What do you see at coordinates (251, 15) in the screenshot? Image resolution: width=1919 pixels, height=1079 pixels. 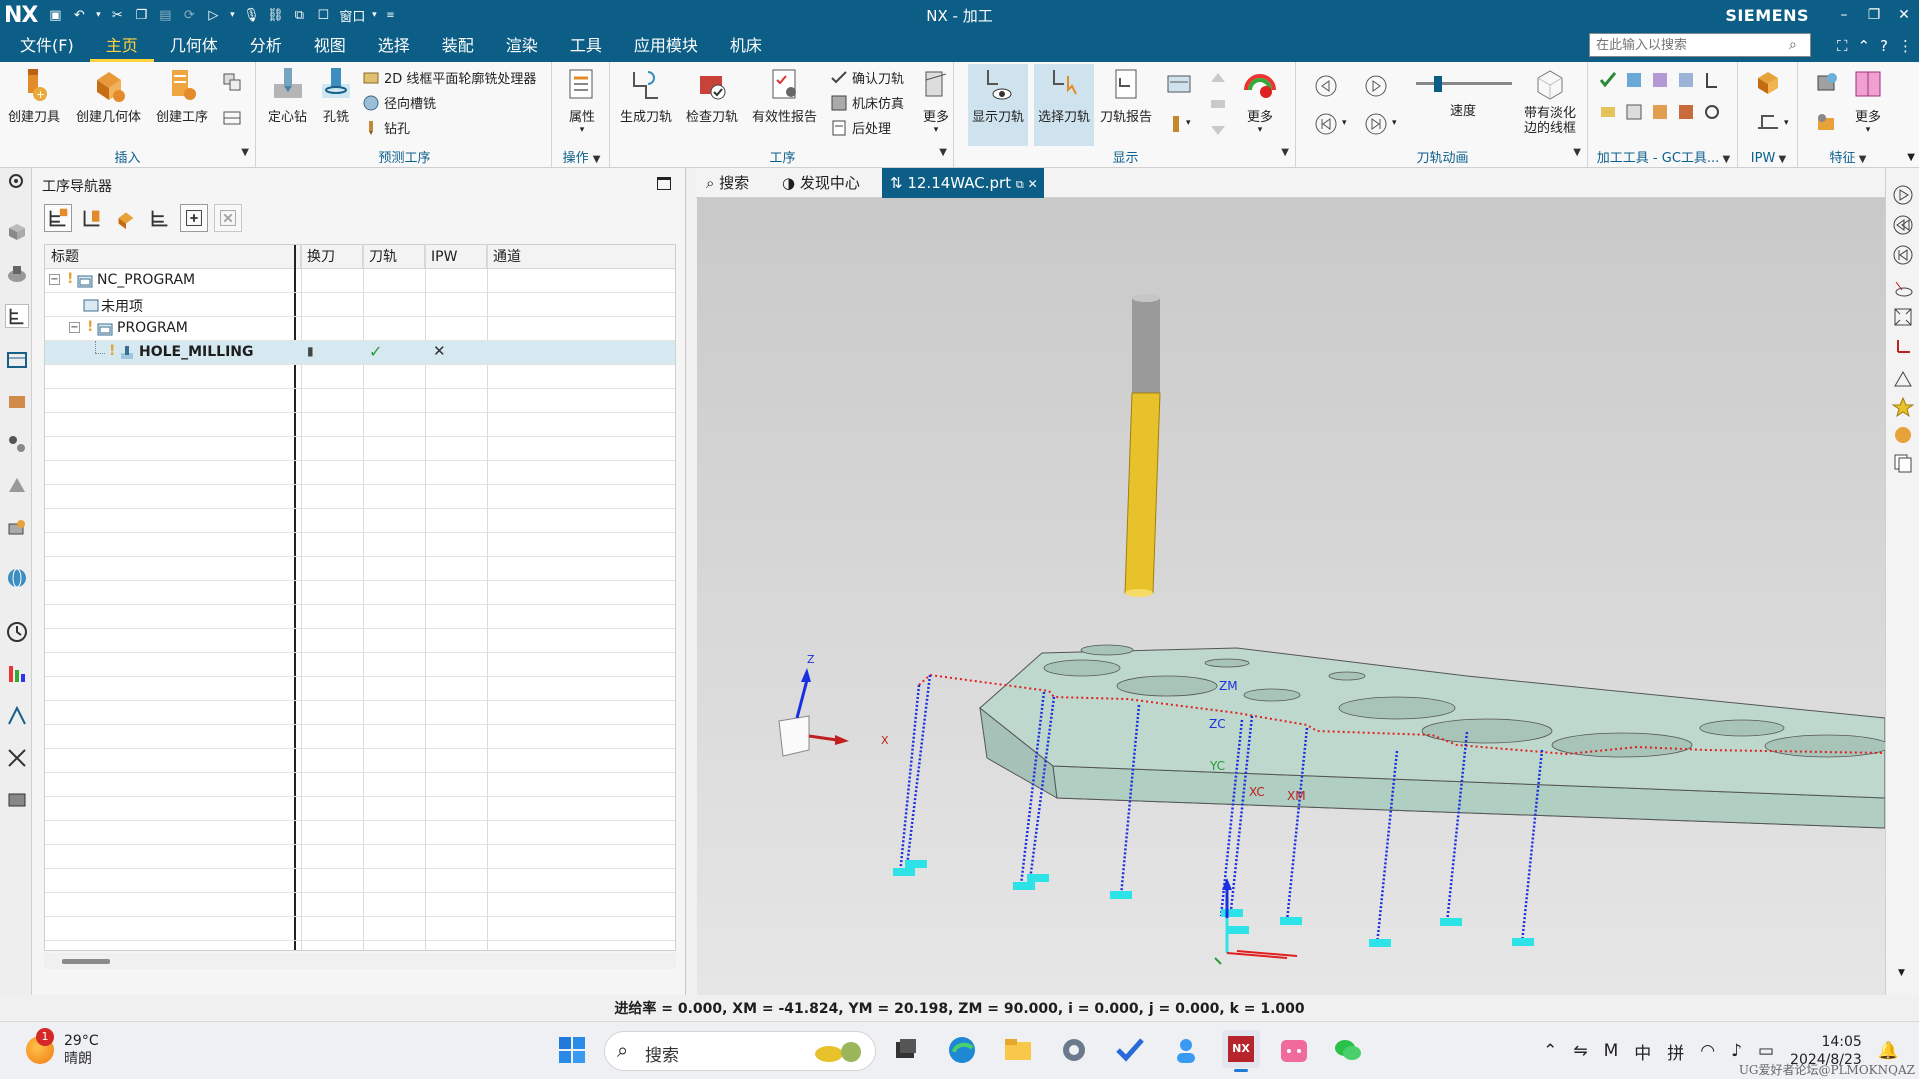 I see `microphone-icon: 🎙` at bounding box center [251, 15].